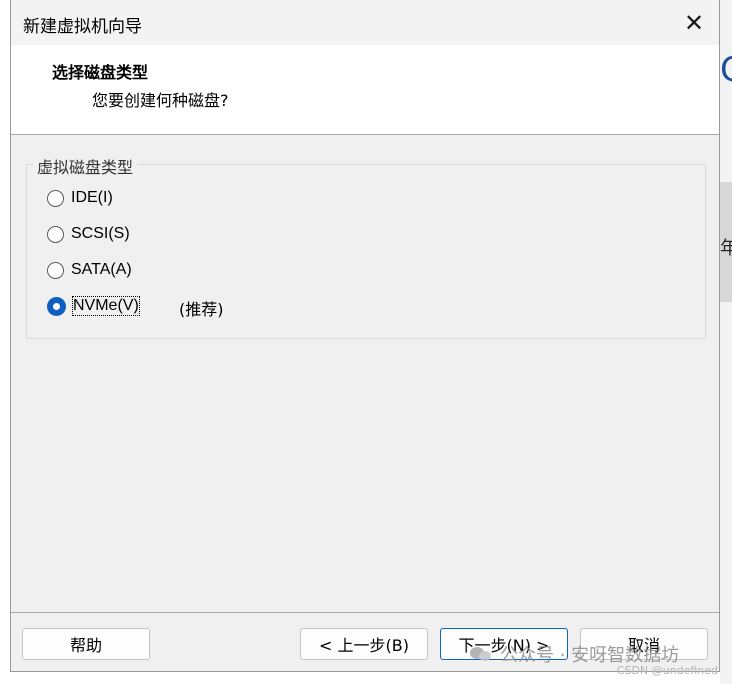 The image size is (732, 684). Describe the element at coordinates (55, 198) in the screenshot. I see `radio-ide` at that location.